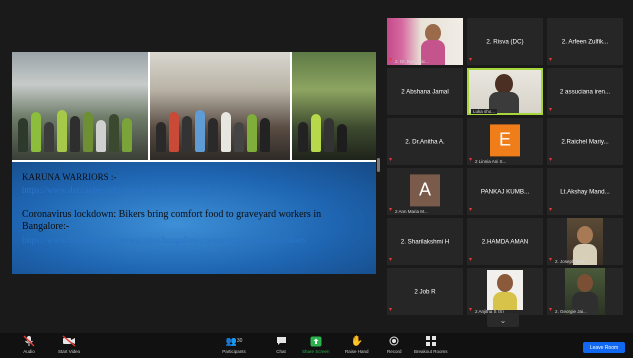 This screenshot has height=358, width=633. What do you see at coordinates (29, 351) in the screenshot?
I see `audio-label: Audio` at bounding box center [29, 351].